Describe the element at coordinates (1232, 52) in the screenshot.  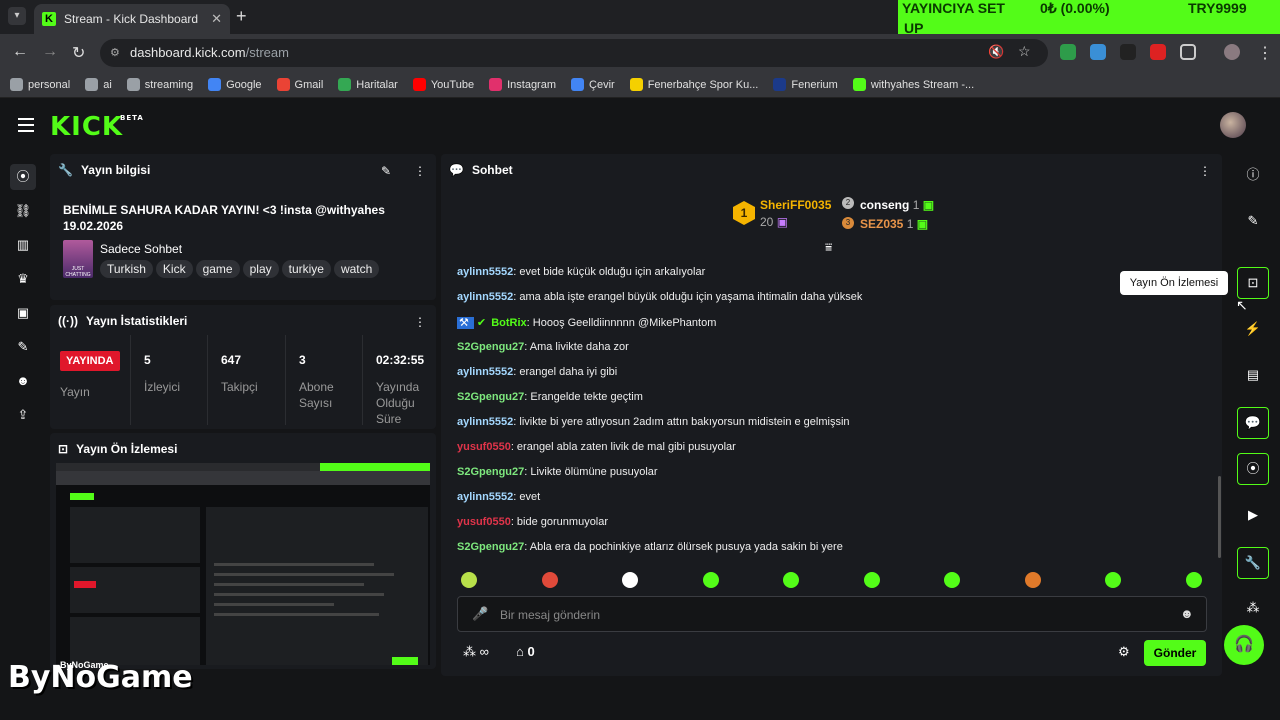
I see `profile-avatar-icon` at that location.